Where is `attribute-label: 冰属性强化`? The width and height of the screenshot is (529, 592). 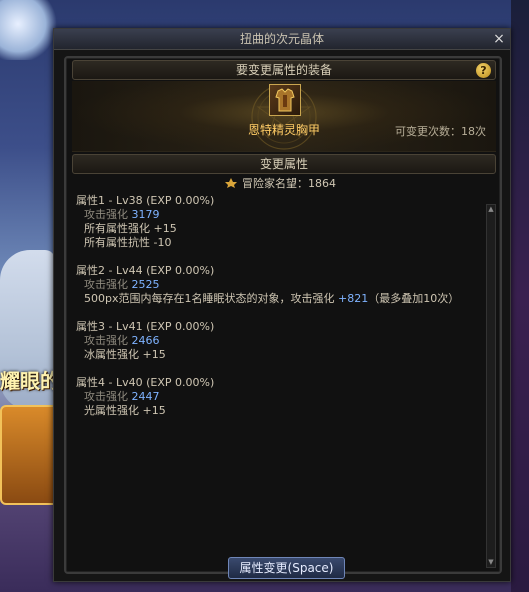
attribute-label: 冰属性强化 is located at coordinates (111, 354).